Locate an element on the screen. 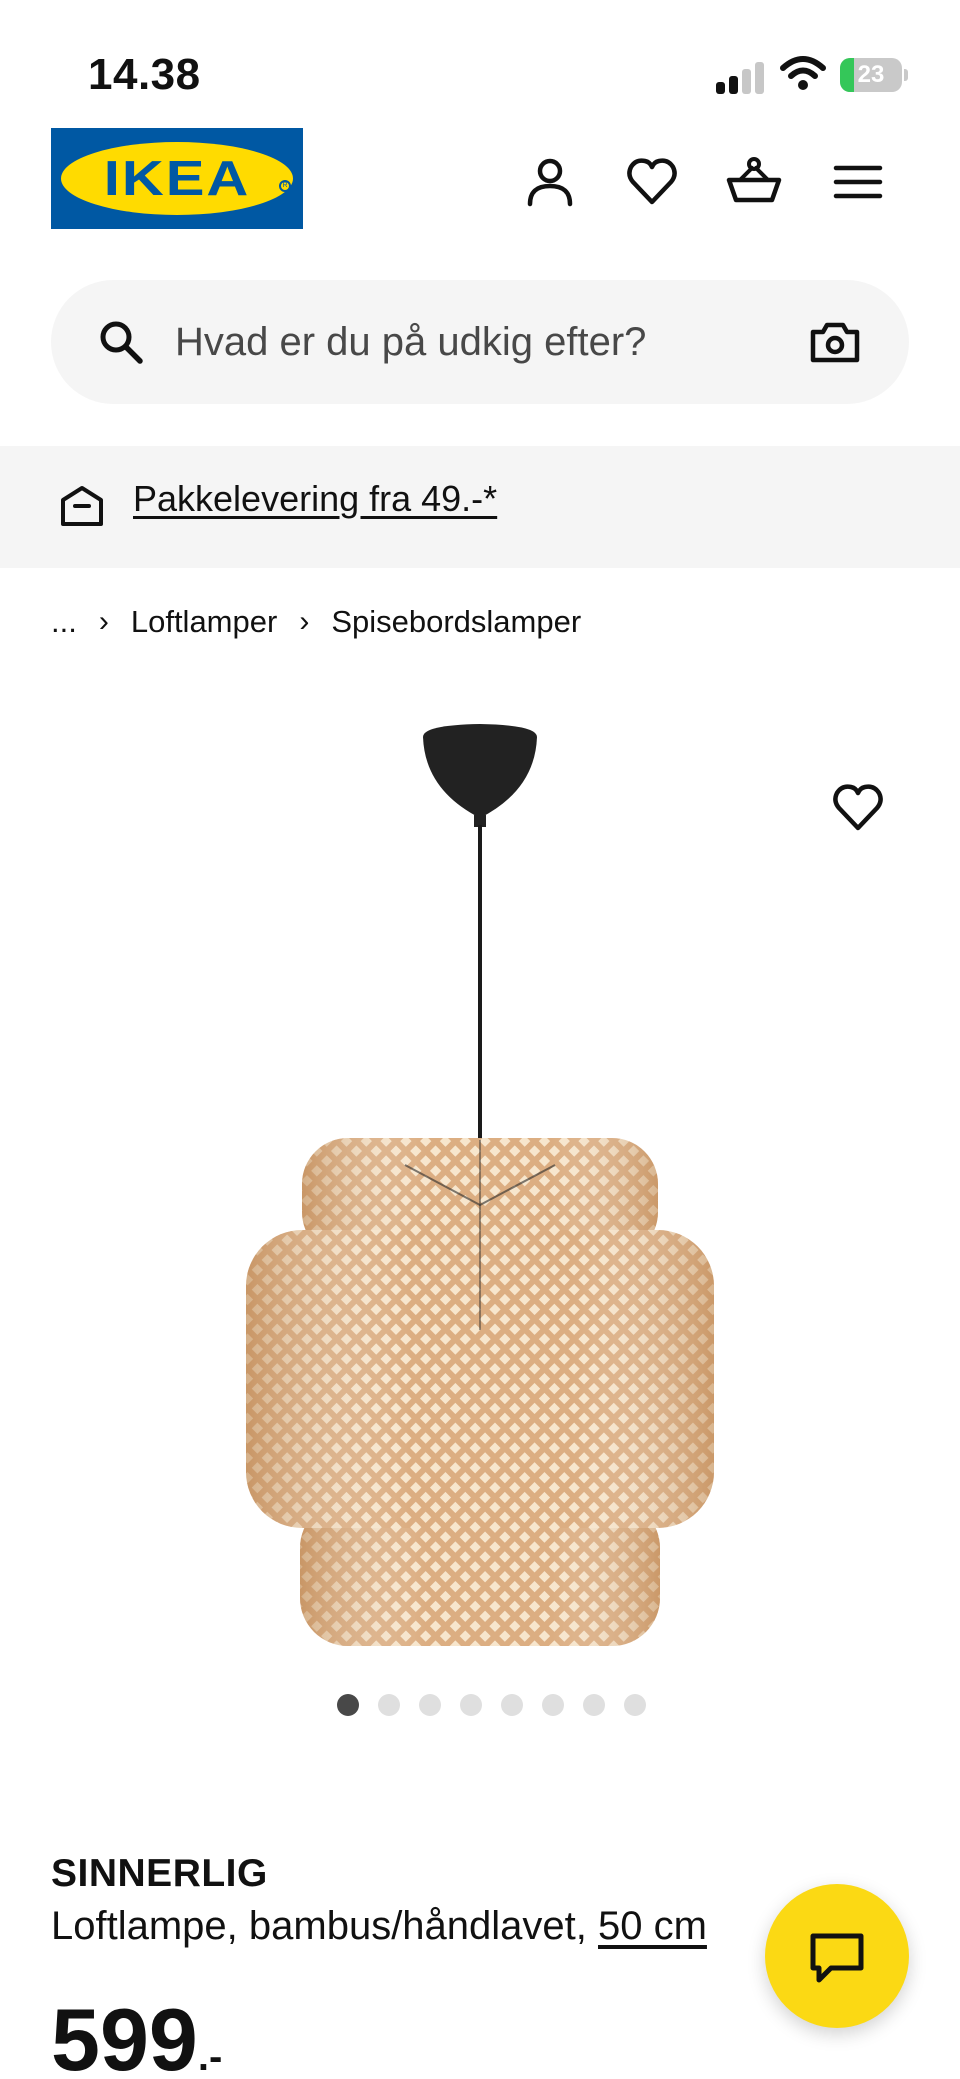 The width and height of the screenshot is (960, 2079). search-input is located at coordinates (485, 342).